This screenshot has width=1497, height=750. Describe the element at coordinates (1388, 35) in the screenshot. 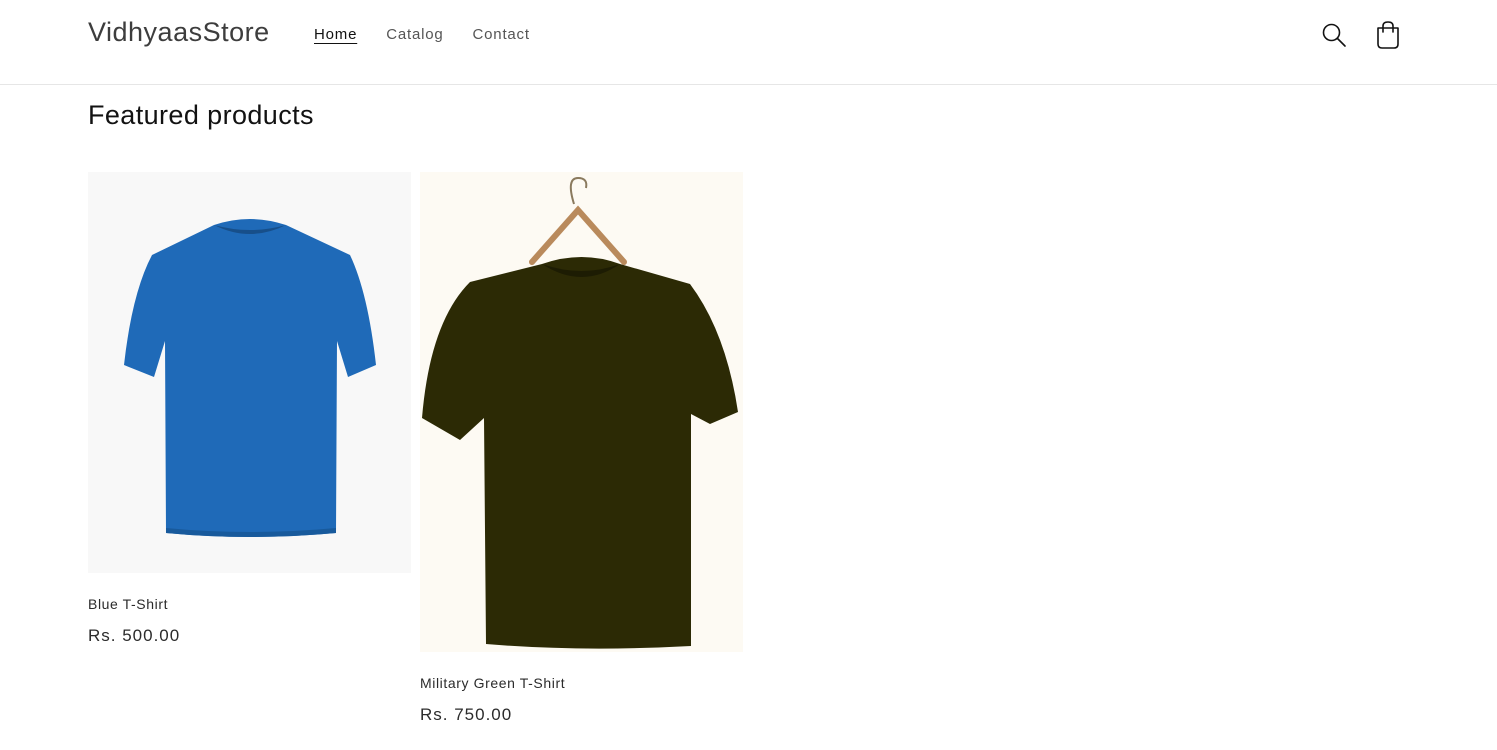

I see `cart-icon` at that location.